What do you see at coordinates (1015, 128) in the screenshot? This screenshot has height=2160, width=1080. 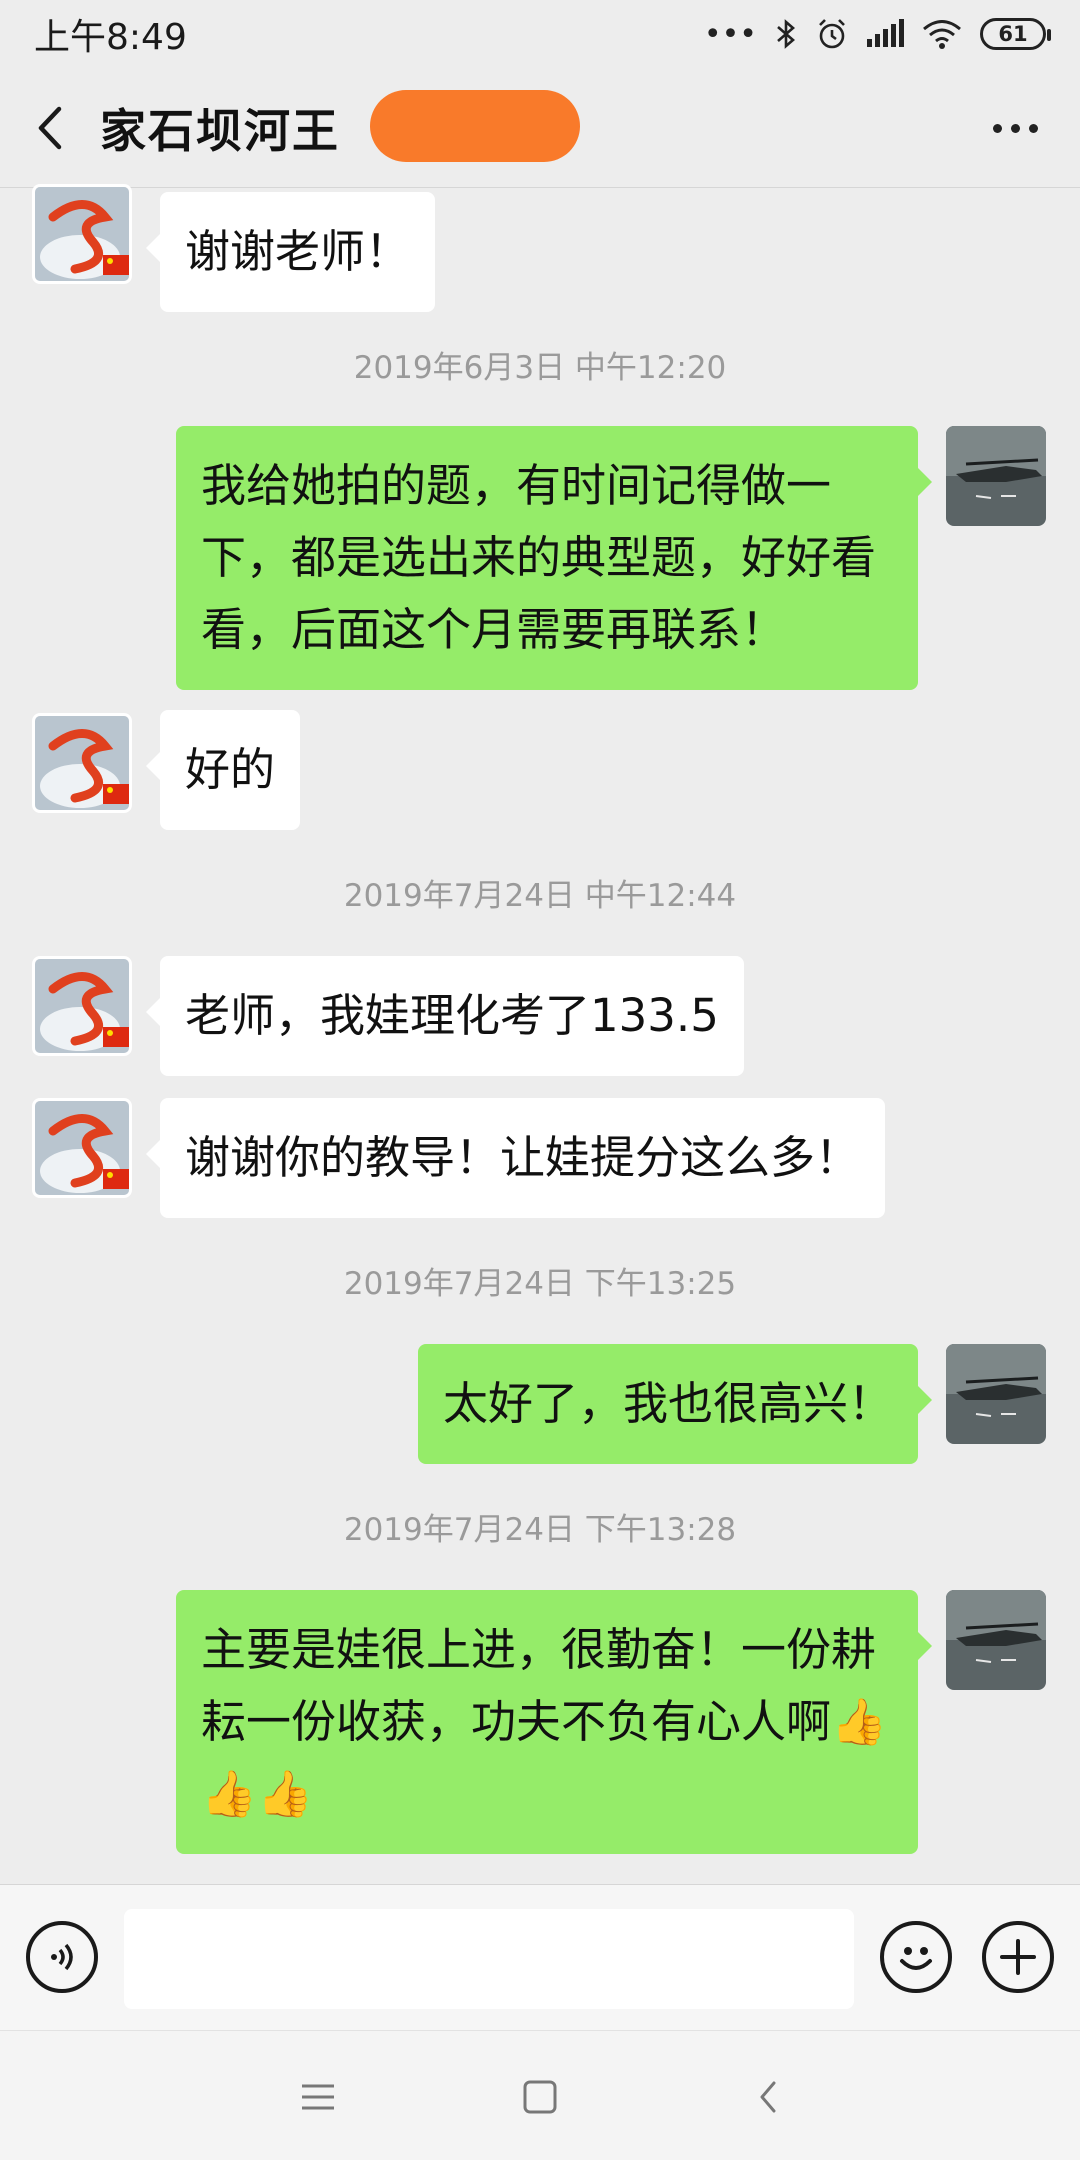 I see `ellipsis-icon` at bounding box center [1015, 128].